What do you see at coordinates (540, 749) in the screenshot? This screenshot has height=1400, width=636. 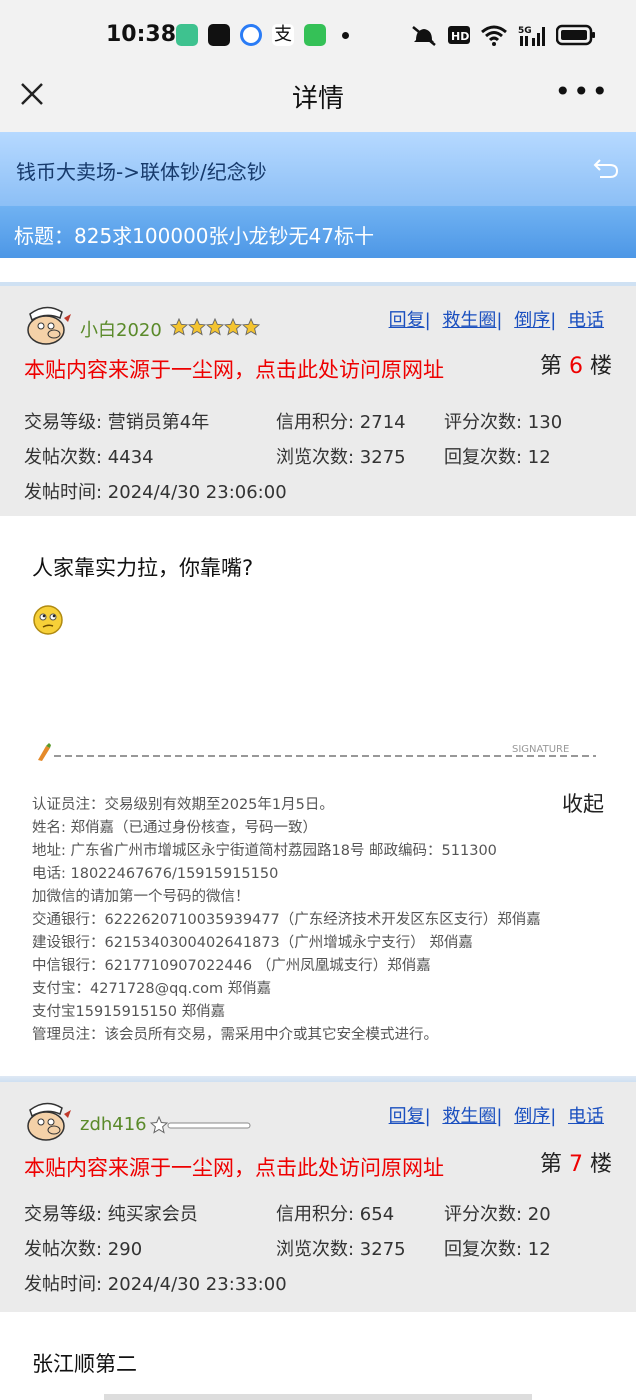 I see `signature-label: SIGNATURE` at bounding box center [540, 749].